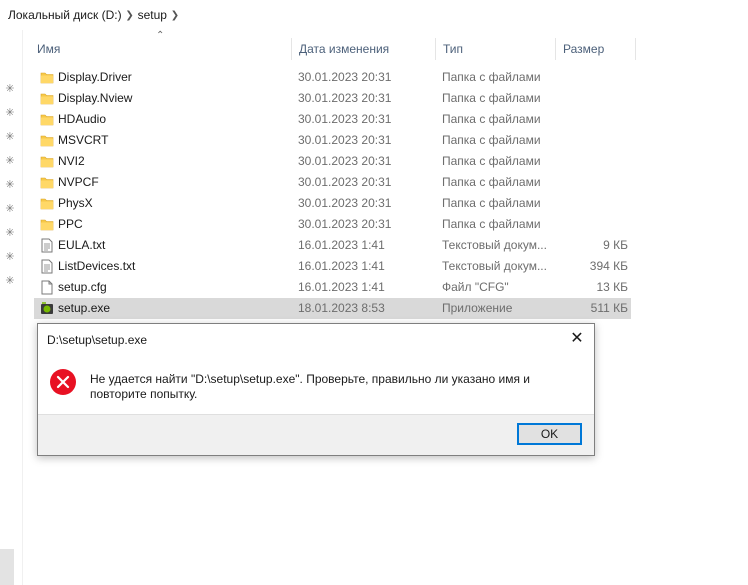 The width and height of the screenshot is (748, 585). Describe the element at coordinates (11, 307) in the screenshot. I see `navigation-pane: ✳ ✳ ✳ ✳ ✳ ✳ ✳ ✳ ✳` at that location.